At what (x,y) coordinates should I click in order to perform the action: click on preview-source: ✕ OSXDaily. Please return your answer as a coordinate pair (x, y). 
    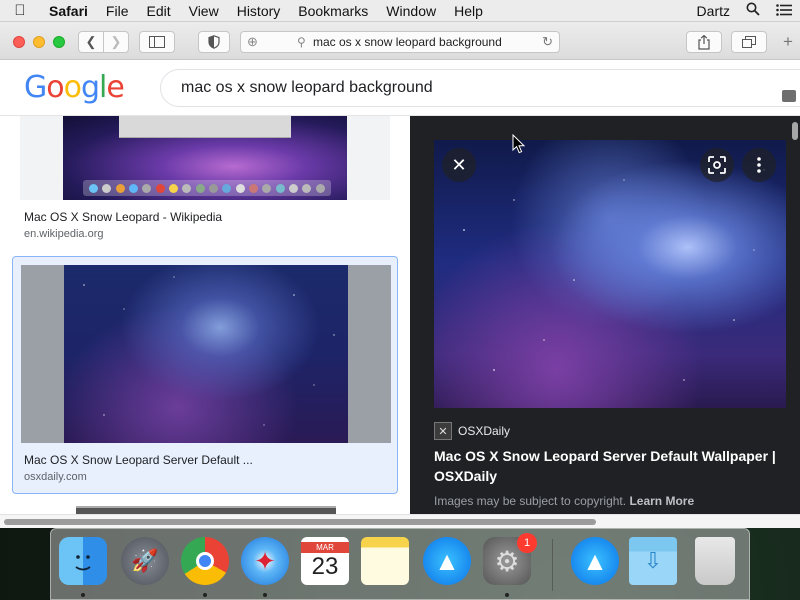
    Looking at the image, I should click on (472, 431).